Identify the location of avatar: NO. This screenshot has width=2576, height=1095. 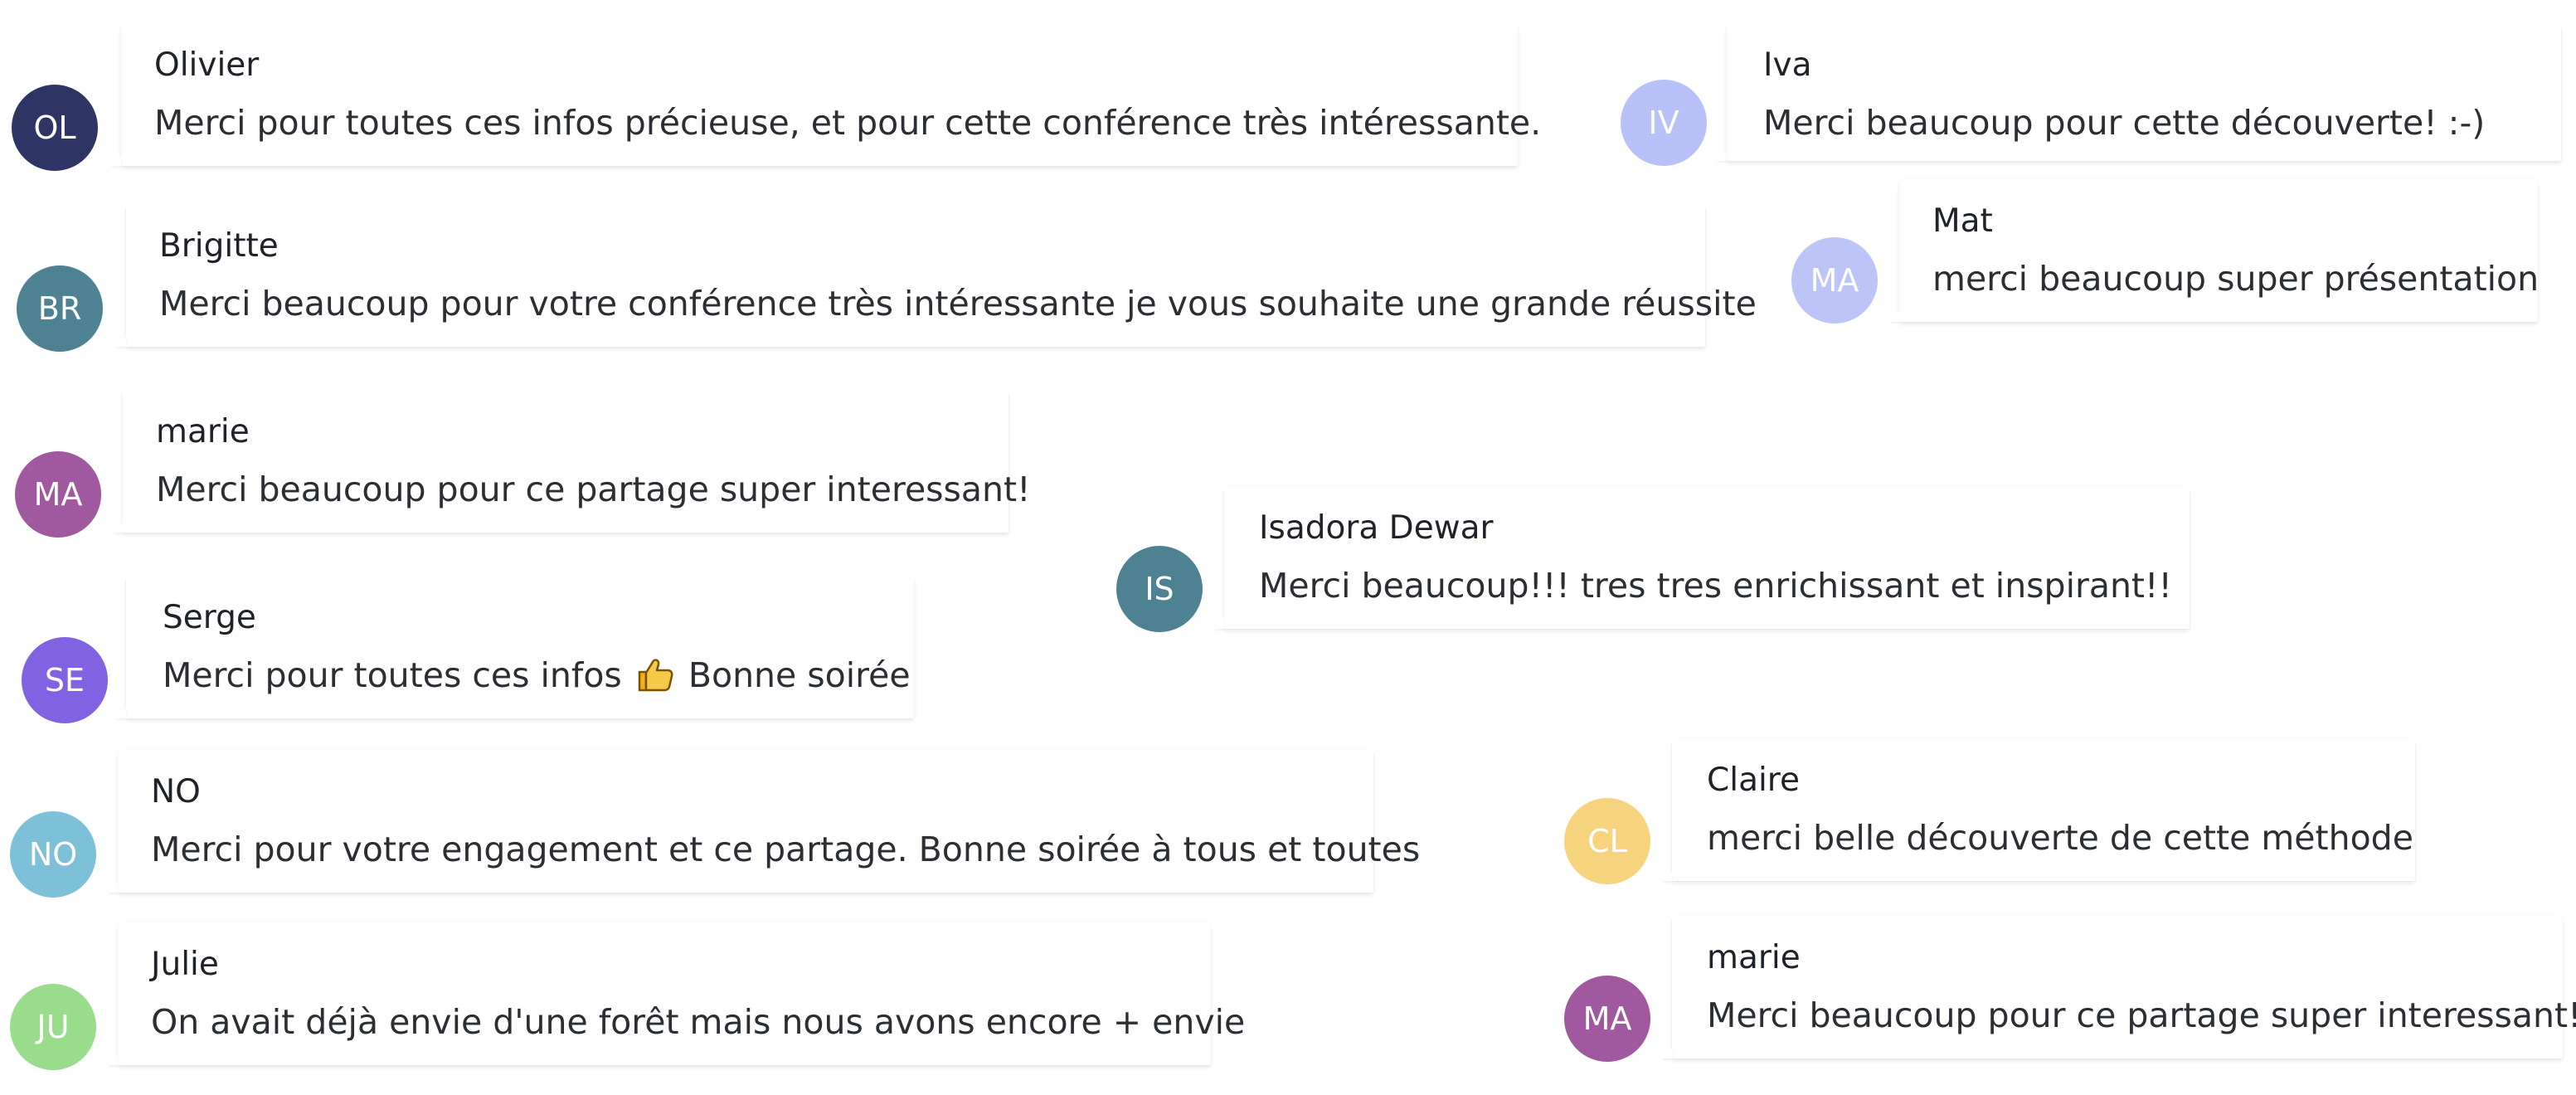
(53, 854).